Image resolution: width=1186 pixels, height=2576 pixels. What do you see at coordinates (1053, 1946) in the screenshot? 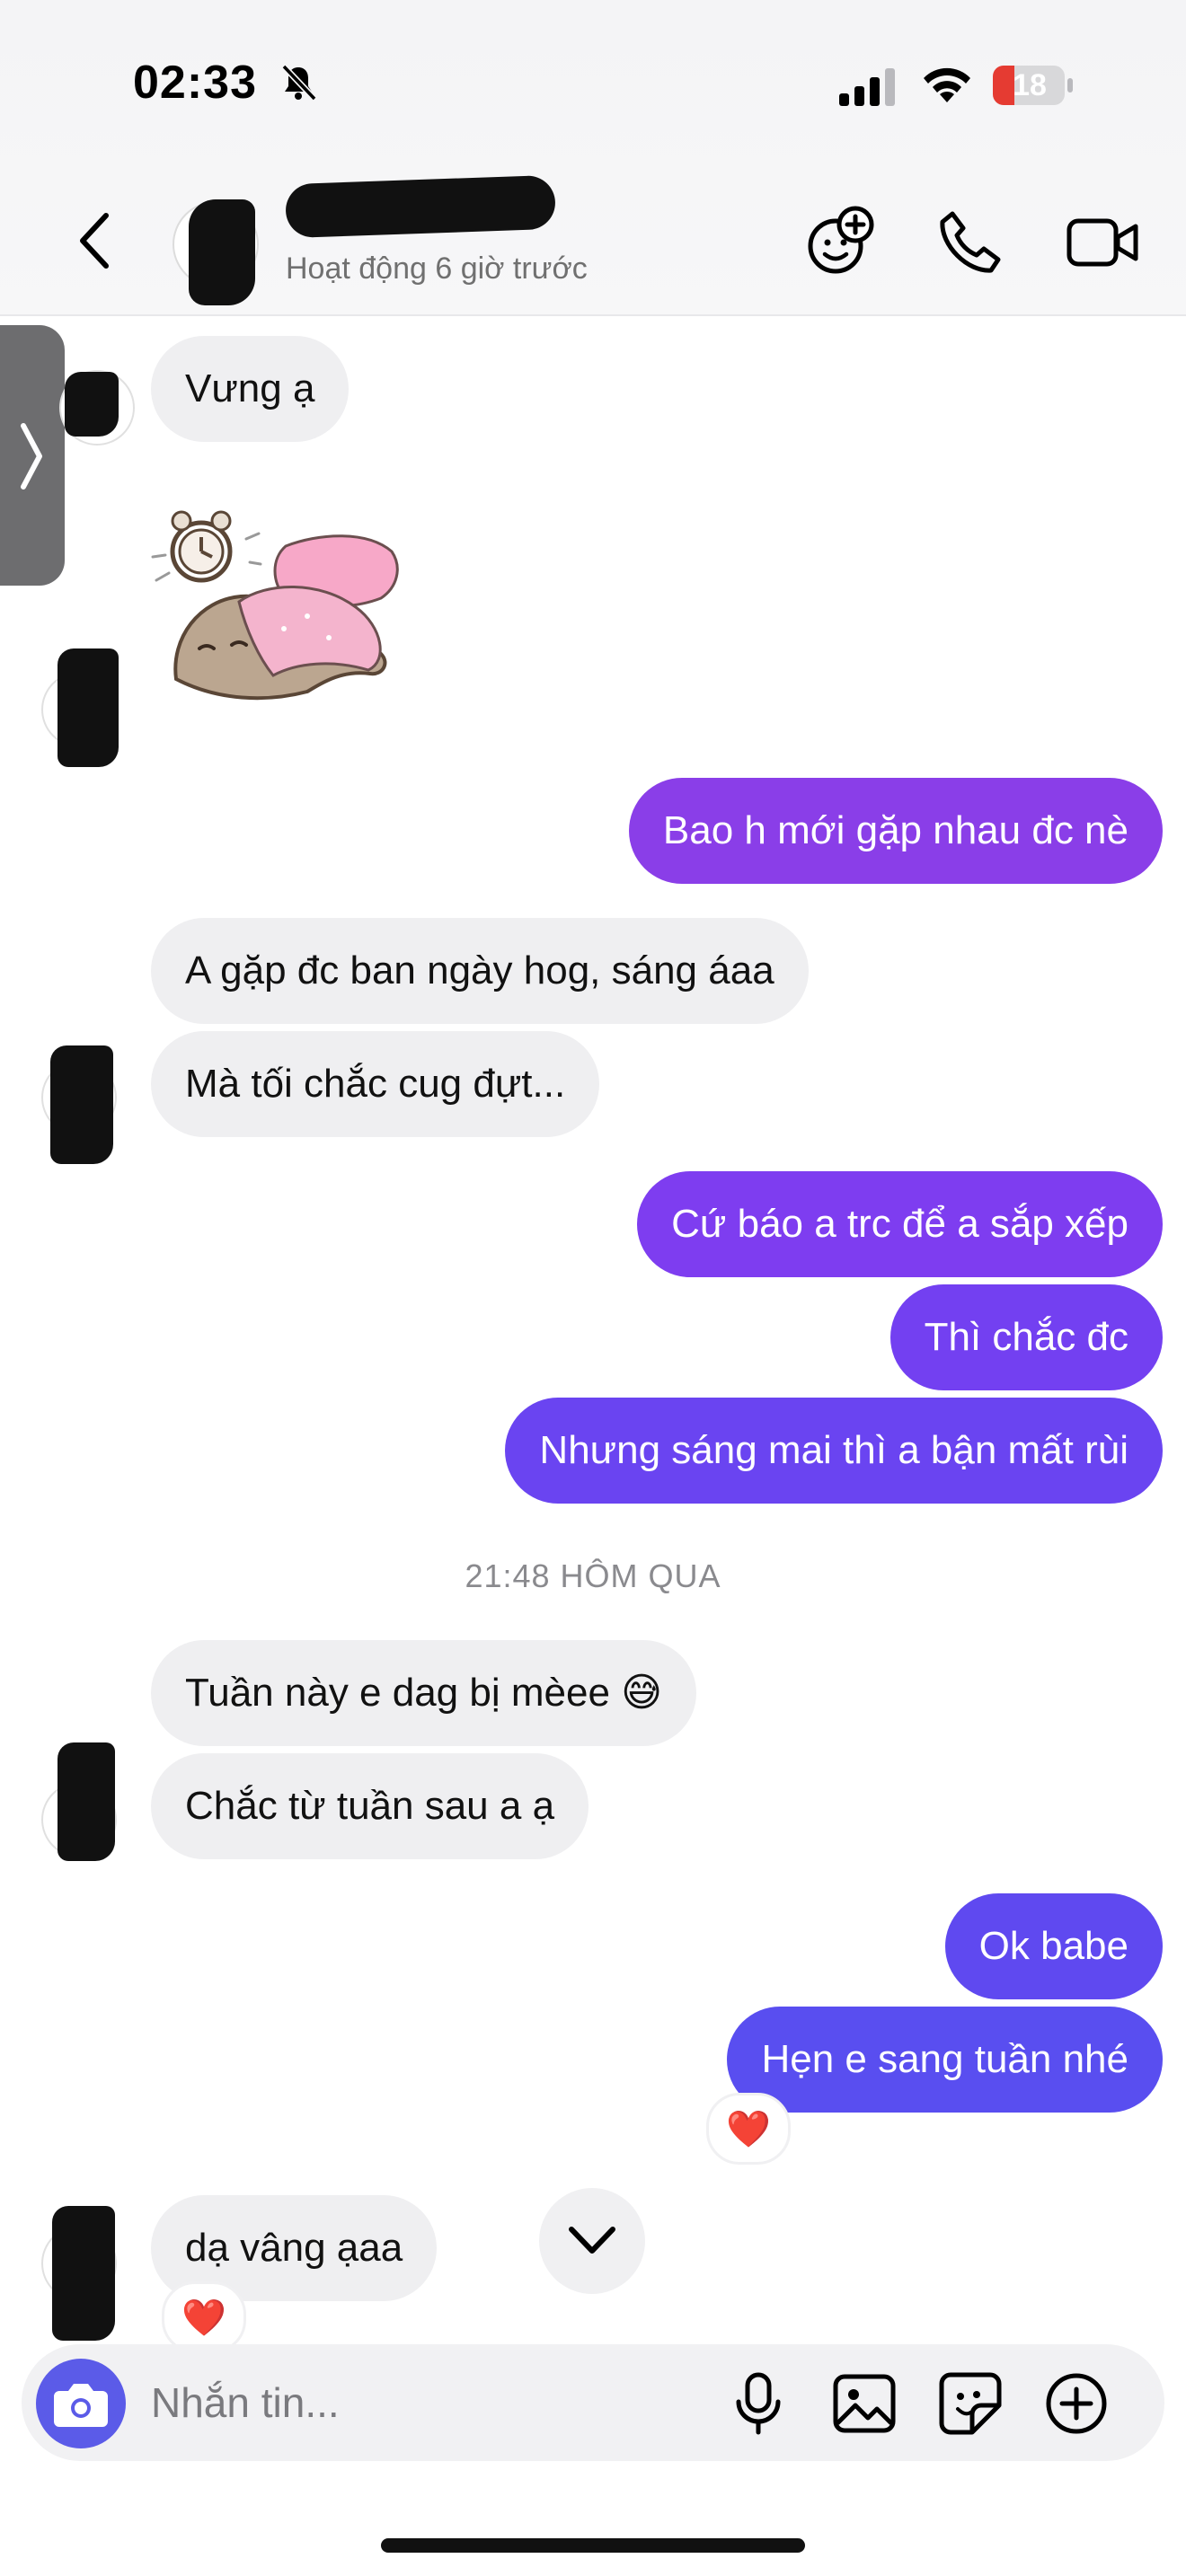
I see `outgoing-message: Ok babe` at bounding box center [1053, 1946].